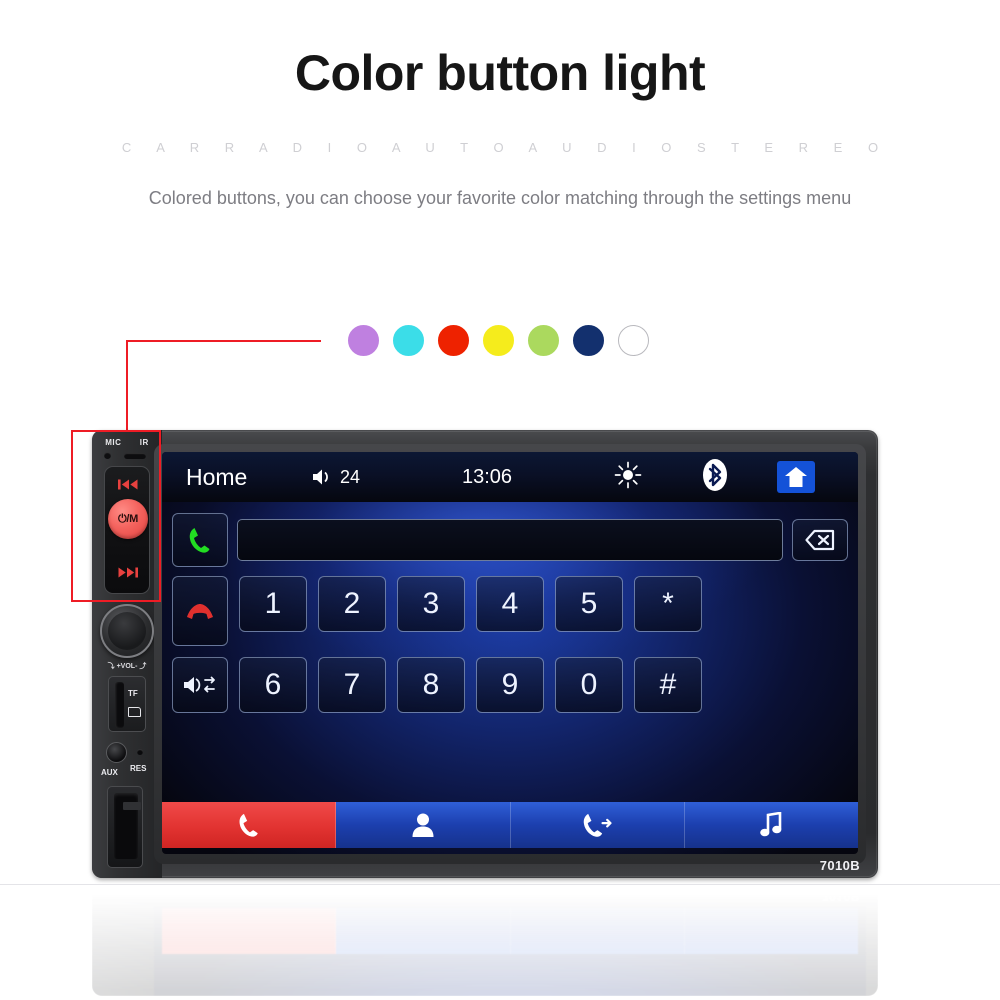  I want to click on speaker-toggle-button, so click(200, 685).